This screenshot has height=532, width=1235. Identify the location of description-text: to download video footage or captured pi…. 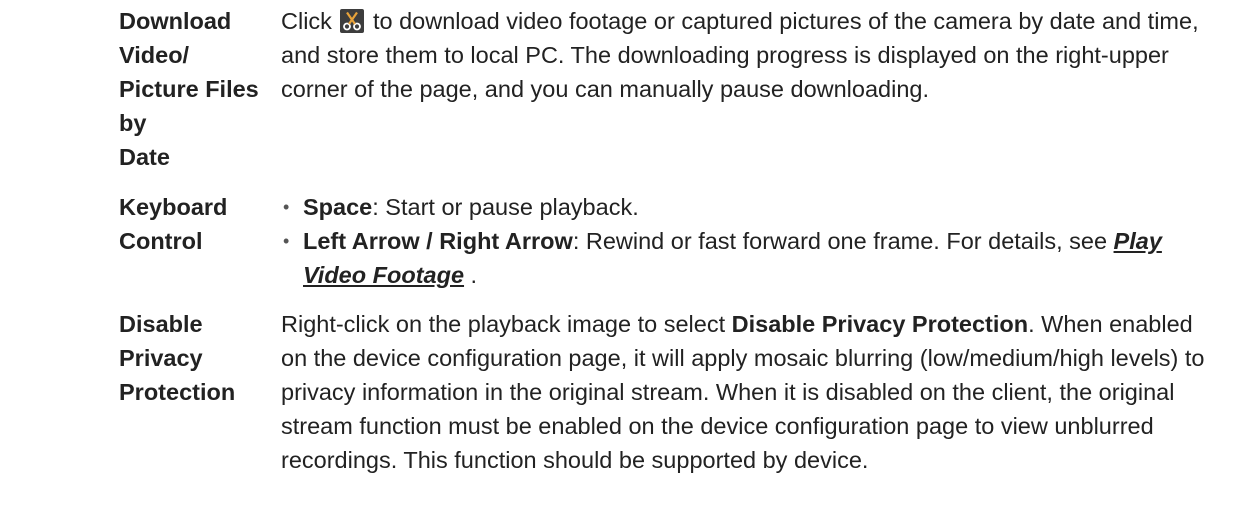
(740, 55).